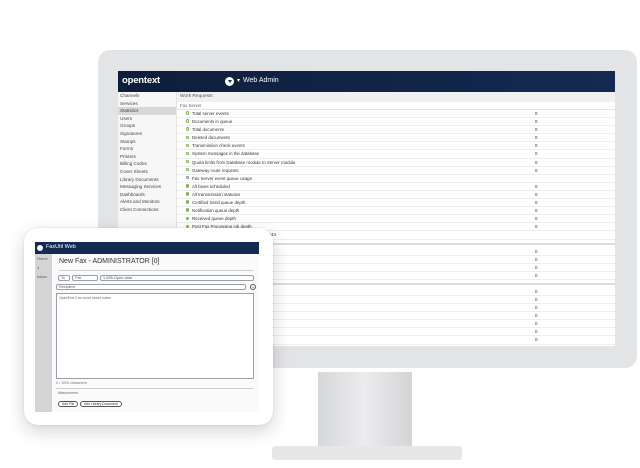 This screenshot has width=640, height=468. What do you see at coordinates (253, 287) in the screenshot?
I see `add-recipient-icon: ⌄` at bounding box center [253, 287].